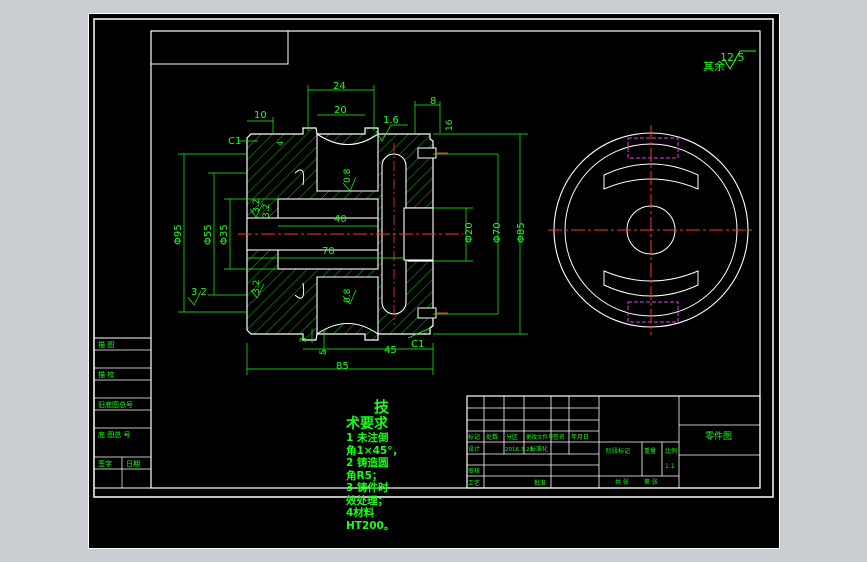 The height and width of the screenshot is (562, 867). Describe the element at coordinates (512, 437) in the screenshot. I see `tb-zone: 分区` at that location.